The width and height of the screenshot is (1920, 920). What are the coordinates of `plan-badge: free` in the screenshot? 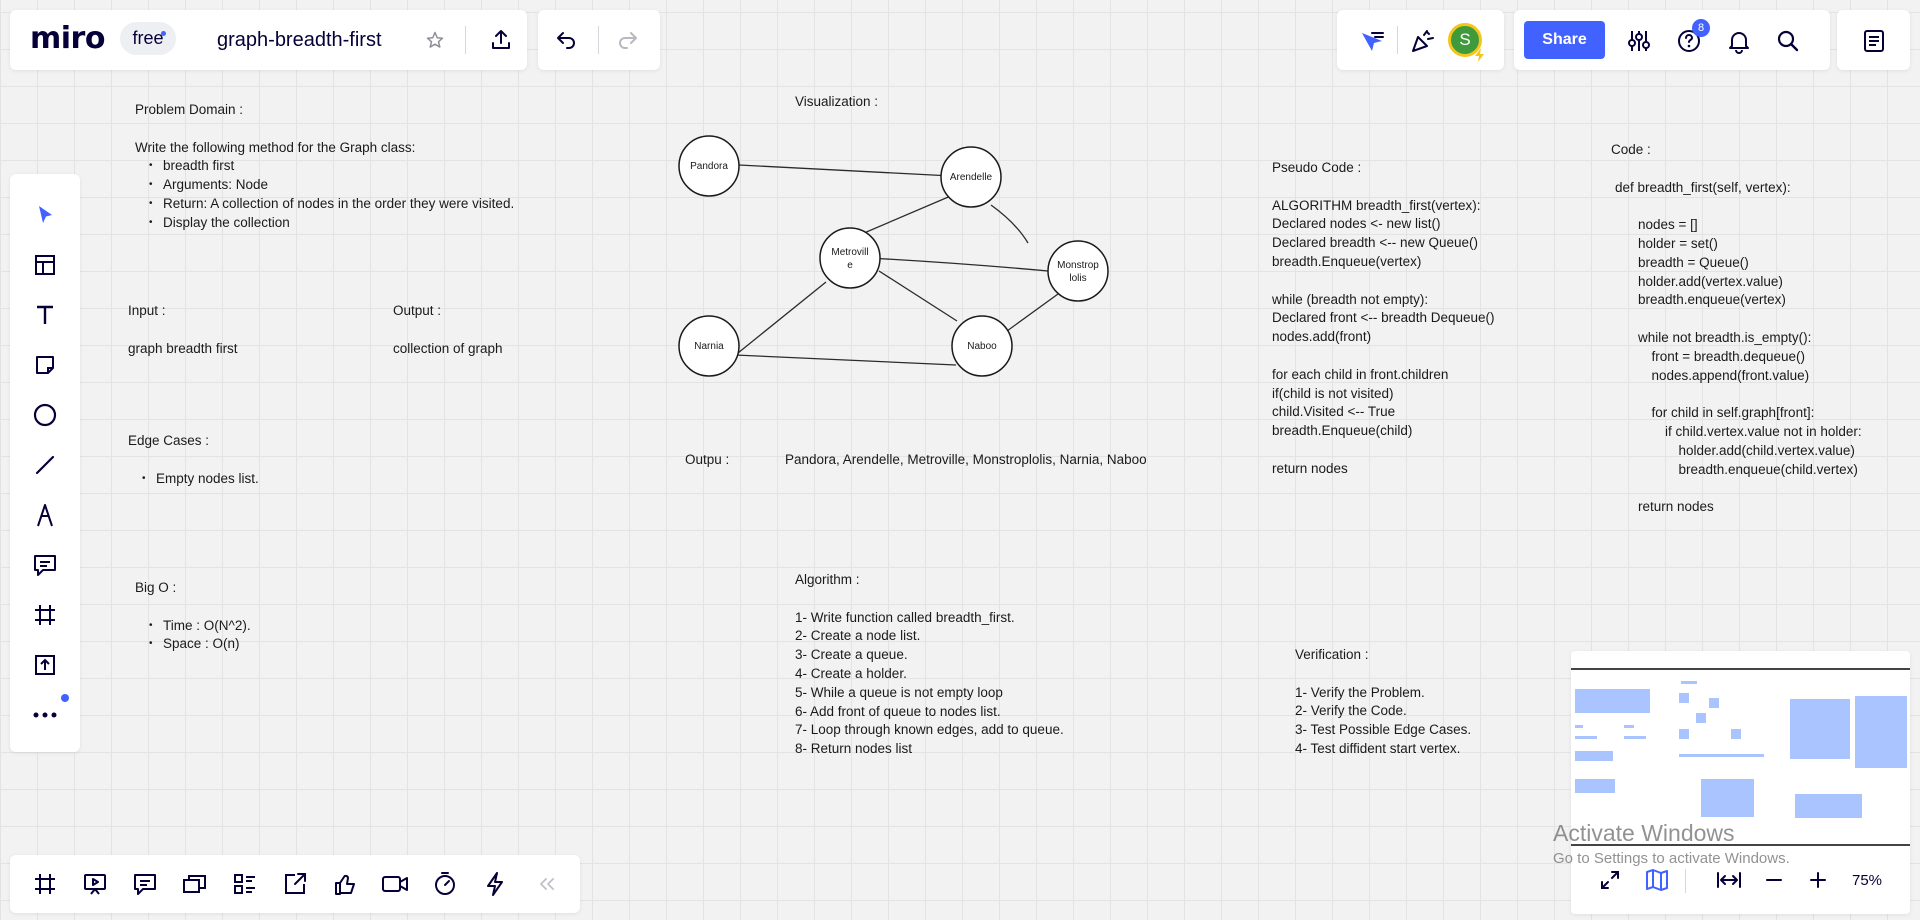 It's located at (148, 38).